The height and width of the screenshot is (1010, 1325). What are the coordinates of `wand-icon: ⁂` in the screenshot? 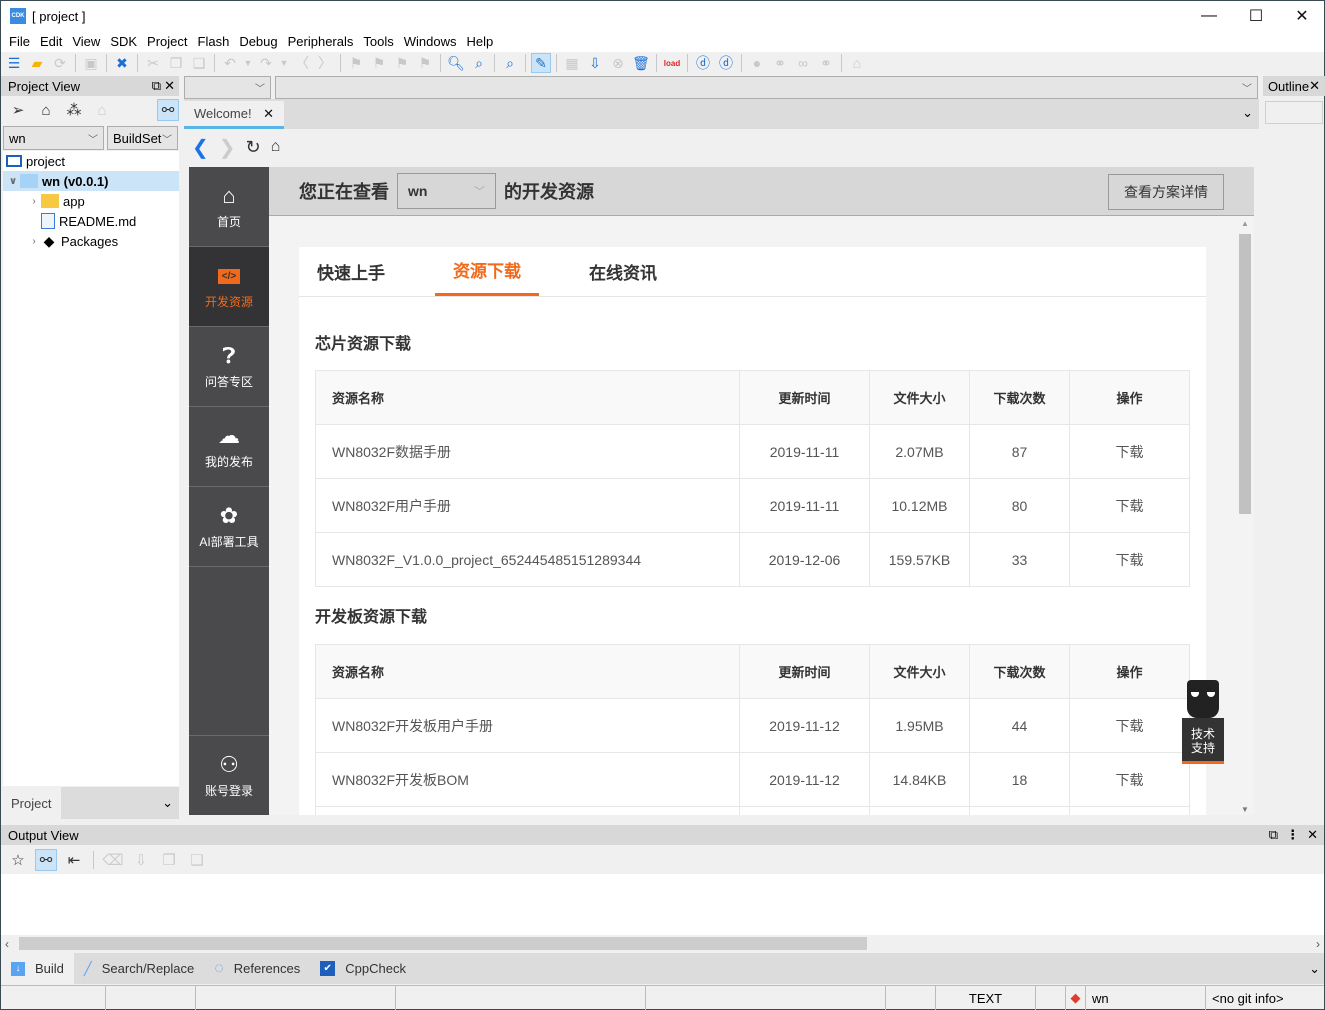 It's located at (74, 110).